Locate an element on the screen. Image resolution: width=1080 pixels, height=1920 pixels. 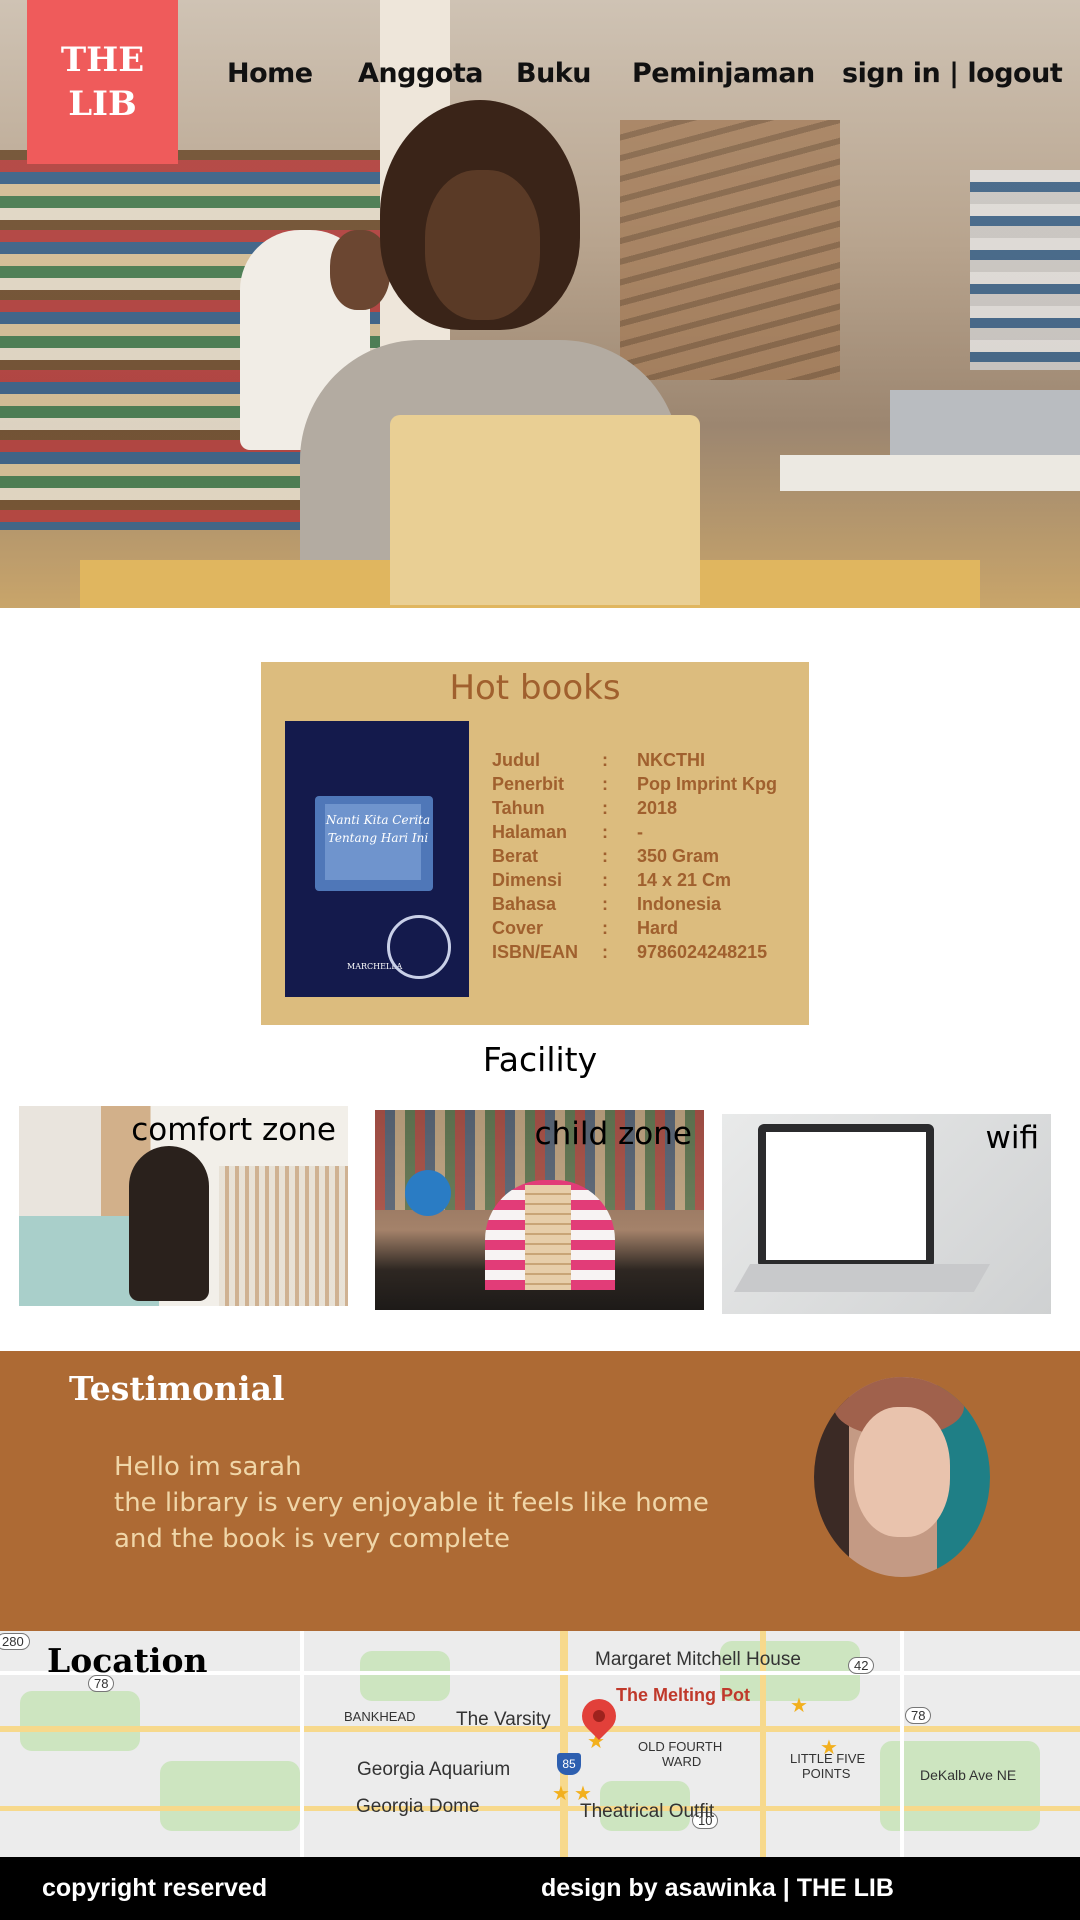
spec-key: Halaman is located at coordinates (530, 832).